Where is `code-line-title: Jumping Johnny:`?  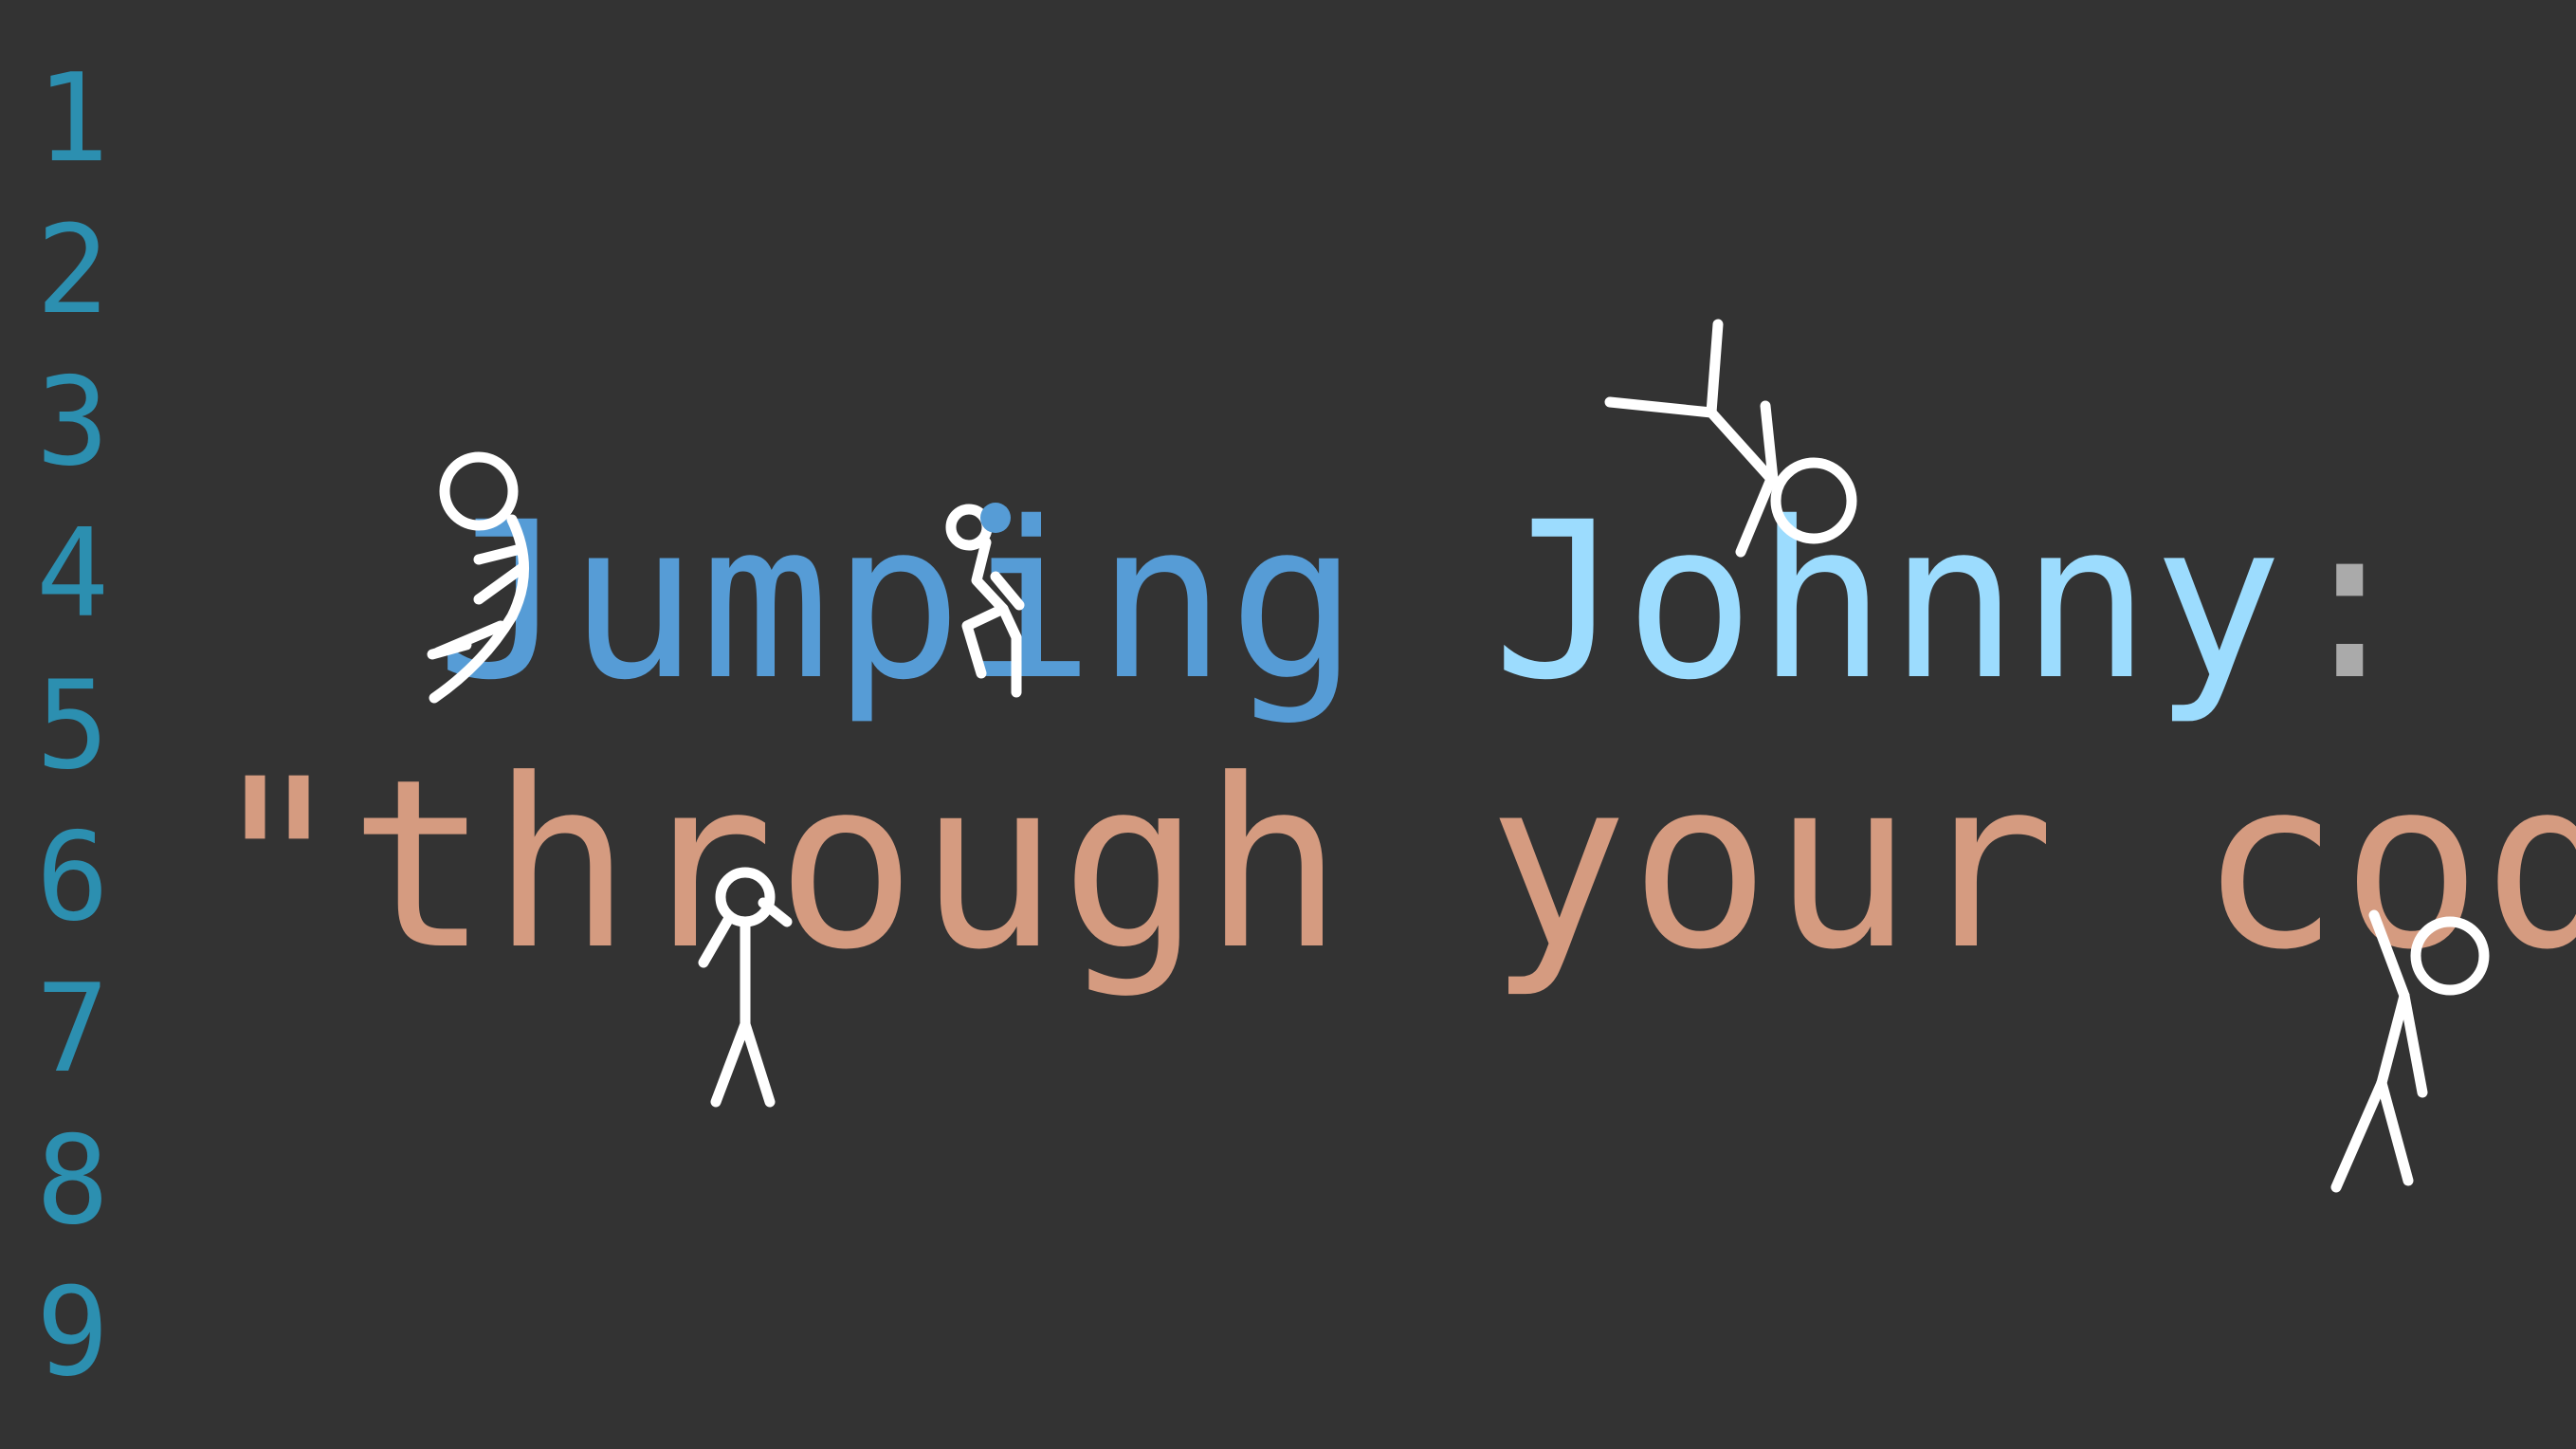
code-line-title: Jumping Johnny: is located at coordinates (1426, 601).